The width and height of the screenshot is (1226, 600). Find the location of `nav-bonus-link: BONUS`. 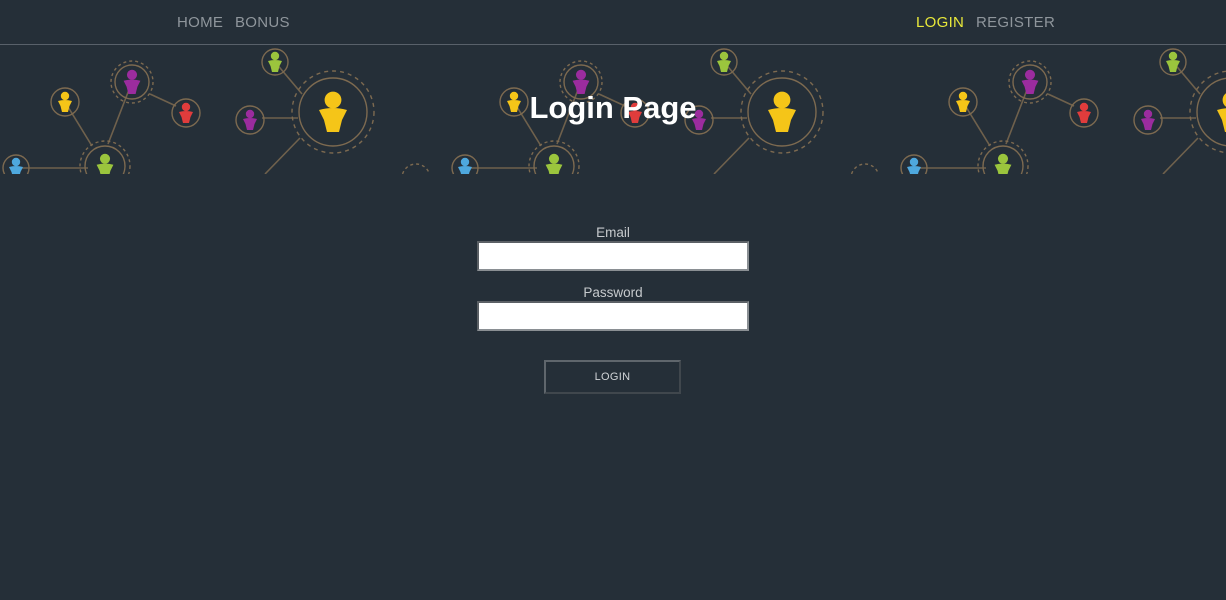

nav-bonus-link: BONUS is located at coordinates (262, 22).